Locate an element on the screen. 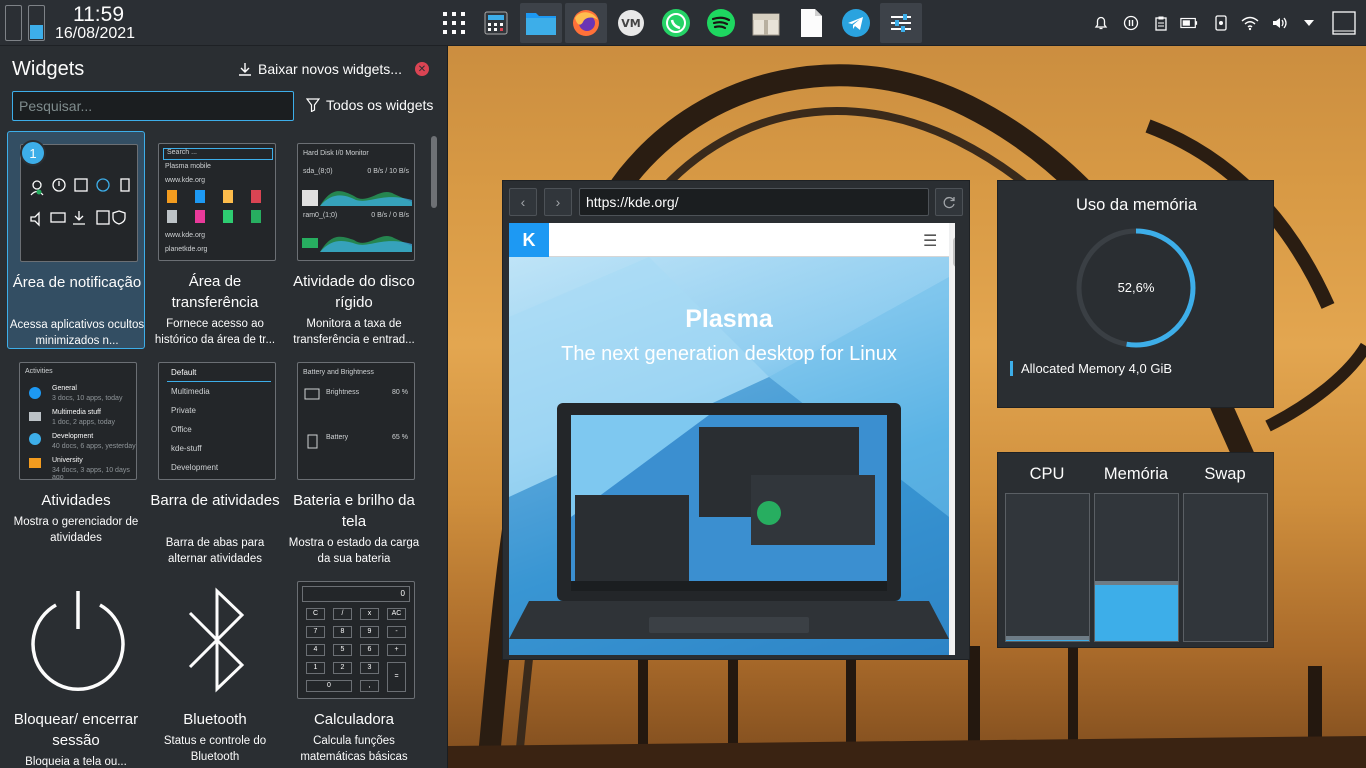 The height and width of the screenshot is (768, 1366). widget-description: Barra de abas para alternar atividades is located at coordinates (215, 551).